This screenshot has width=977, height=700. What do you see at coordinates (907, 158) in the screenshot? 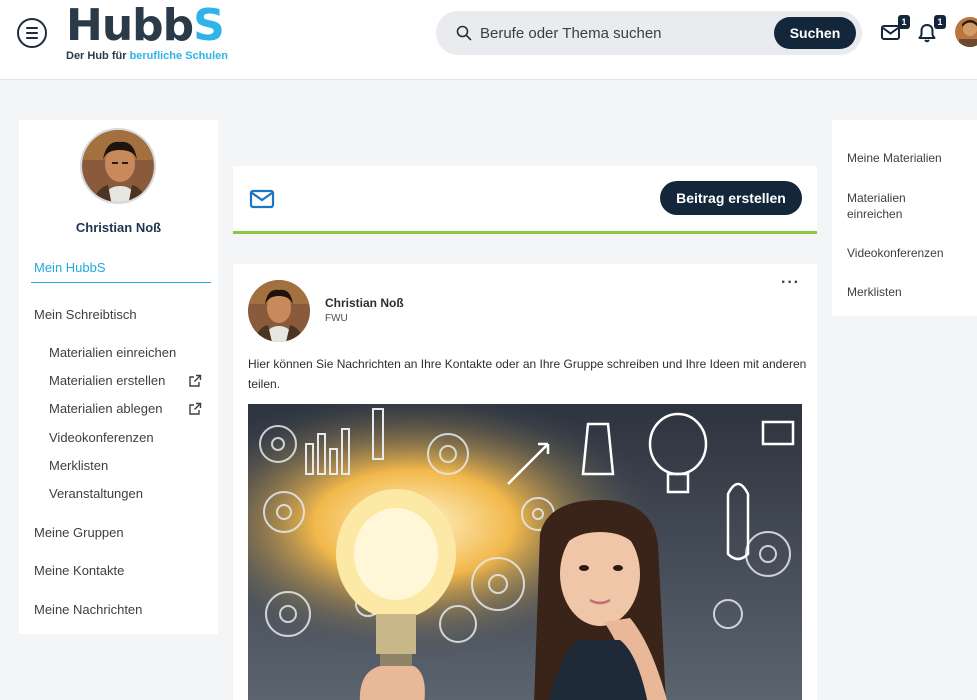
I see `quick-link-meine-materialien: Meine Materialien` at bounding box center [907, 158].